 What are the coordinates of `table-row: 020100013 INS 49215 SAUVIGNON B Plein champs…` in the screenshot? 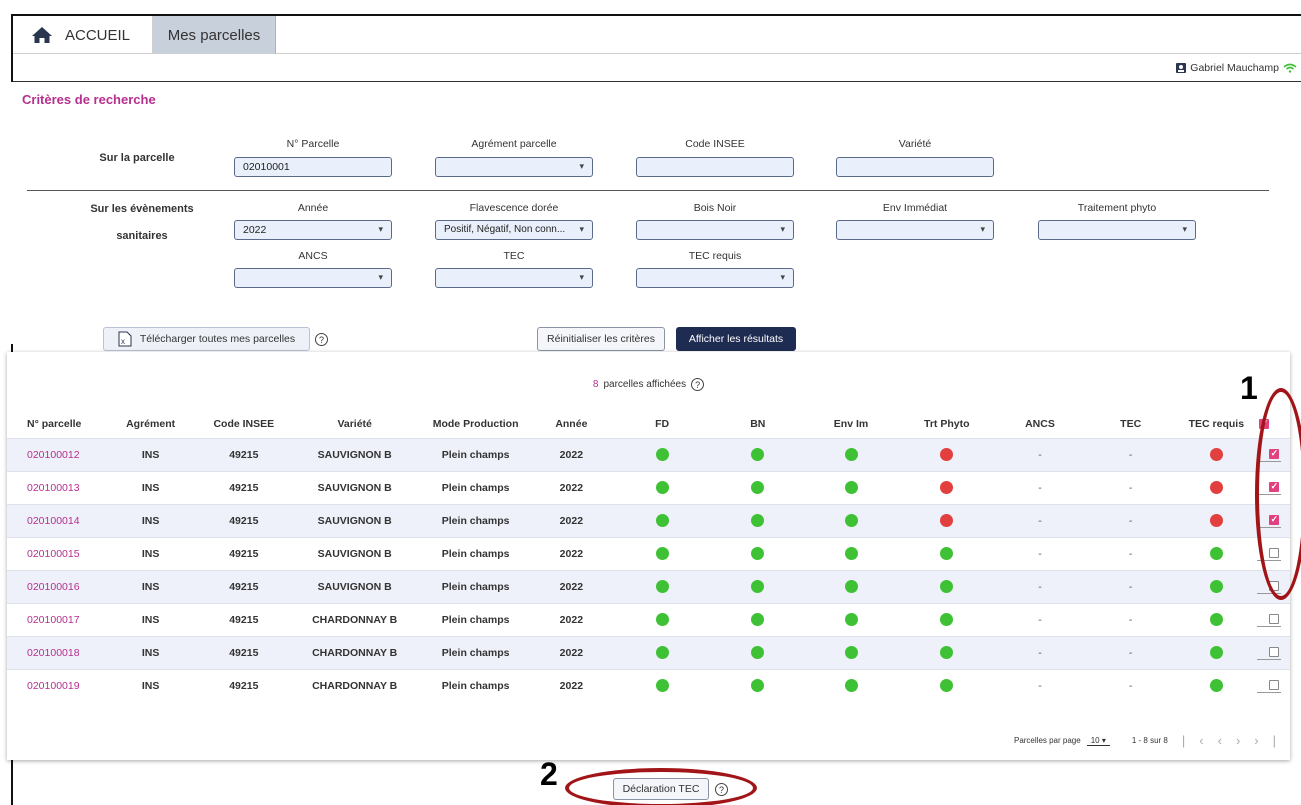 It's located at (648, 487).